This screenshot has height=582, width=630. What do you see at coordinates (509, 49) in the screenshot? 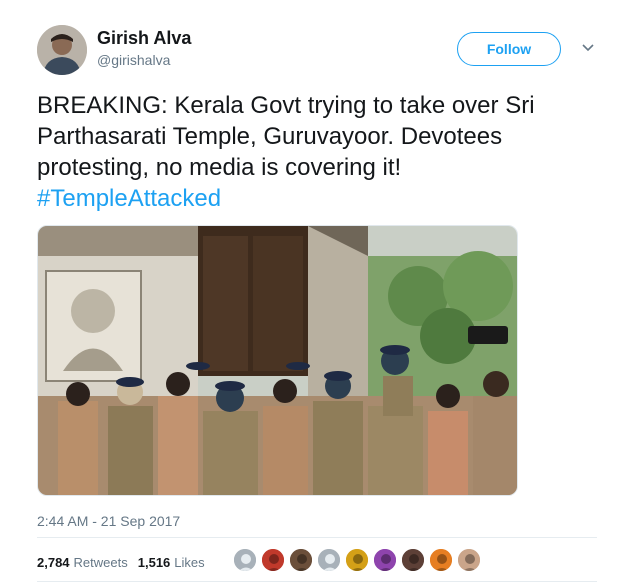
I see `follow-button: Follow` at bounding box center [509, 49].